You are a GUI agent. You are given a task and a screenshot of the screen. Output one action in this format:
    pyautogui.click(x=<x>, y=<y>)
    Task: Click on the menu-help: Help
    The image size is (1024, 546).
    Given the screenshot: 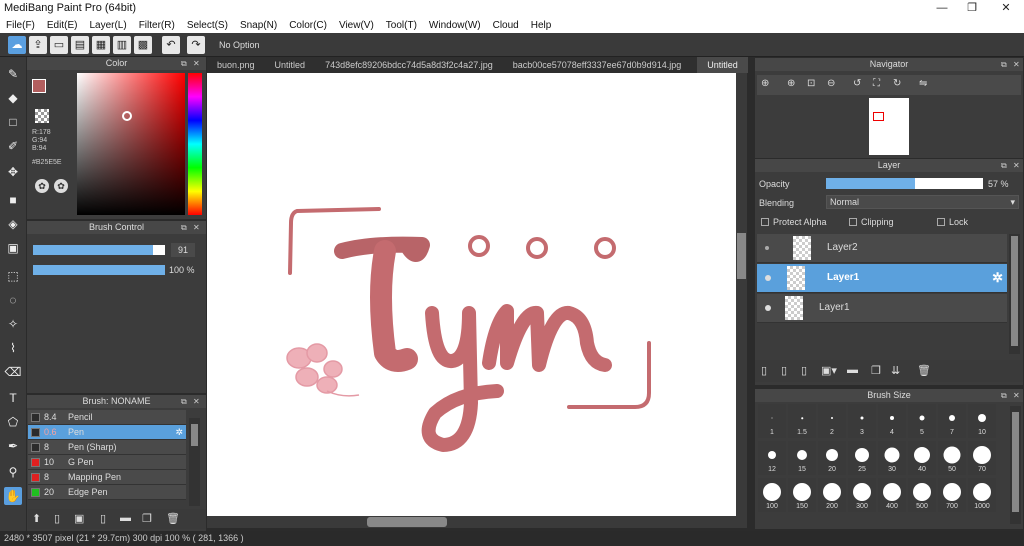 What is the action you would take?
    pyautogui.click(x=541, y=25)
    